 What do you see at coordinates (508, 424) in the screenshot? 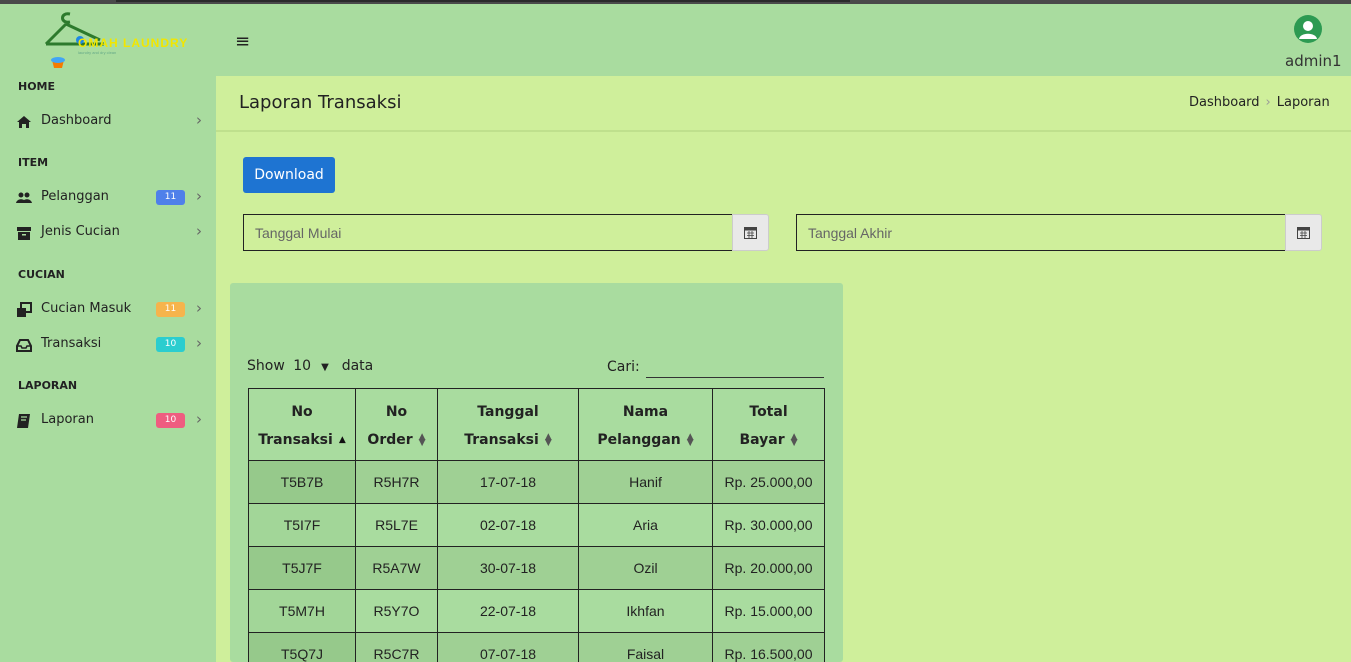
I see `column-header-tanggal-transaksi: Tanggal Transaksi ▲ ▼` at bounding box center [508, 424].